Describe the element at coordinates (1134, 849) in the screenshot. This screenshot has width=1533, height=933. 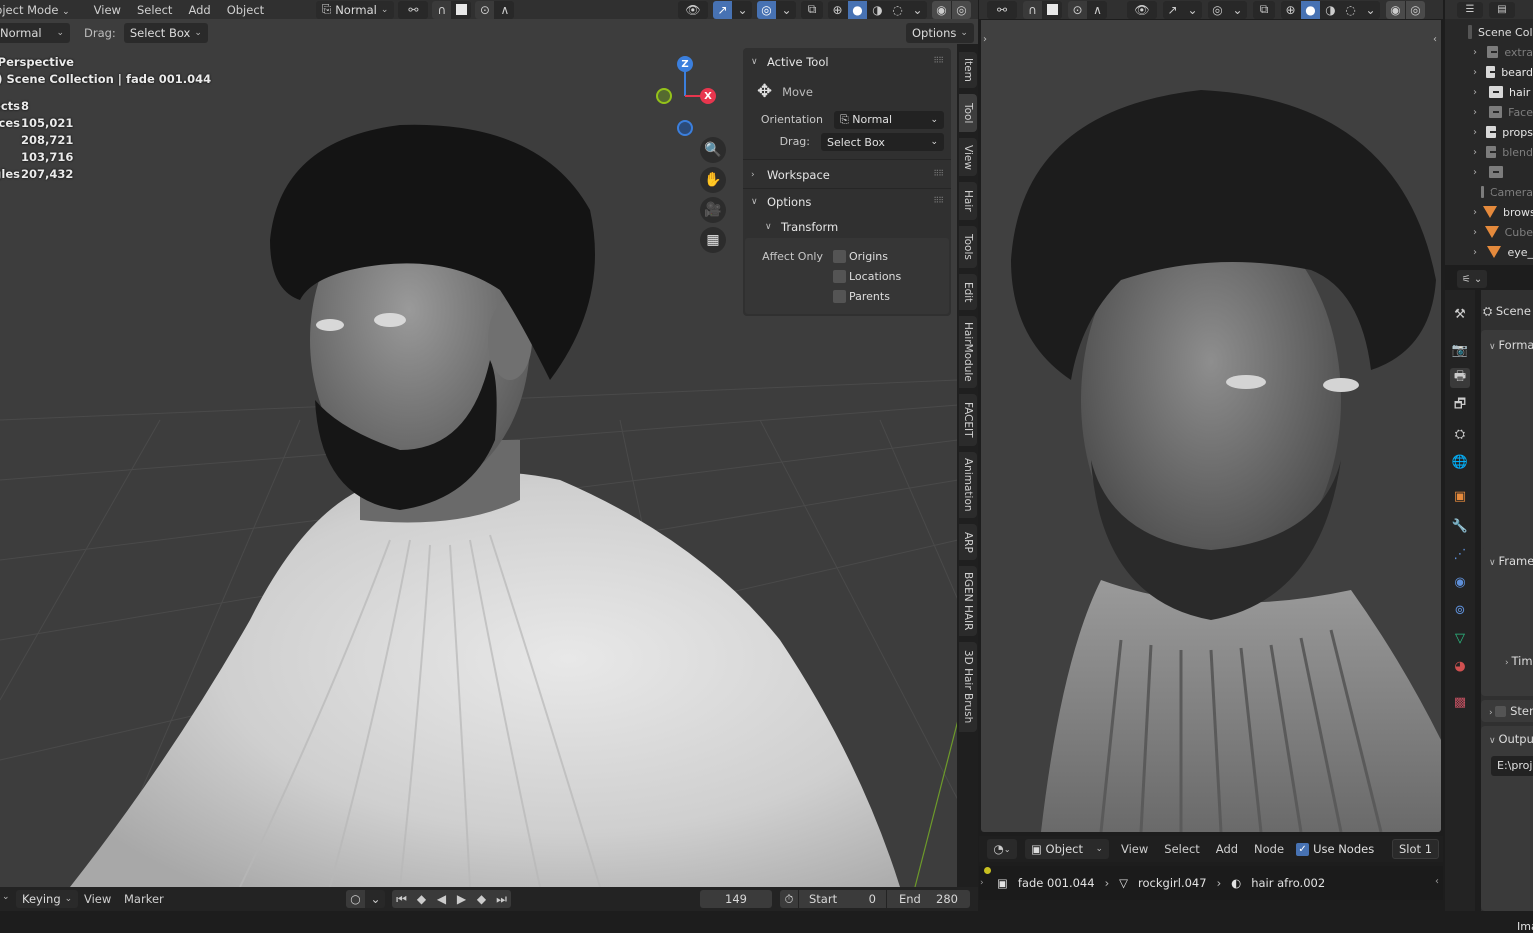
I see `node-menu-view: View` at that location.